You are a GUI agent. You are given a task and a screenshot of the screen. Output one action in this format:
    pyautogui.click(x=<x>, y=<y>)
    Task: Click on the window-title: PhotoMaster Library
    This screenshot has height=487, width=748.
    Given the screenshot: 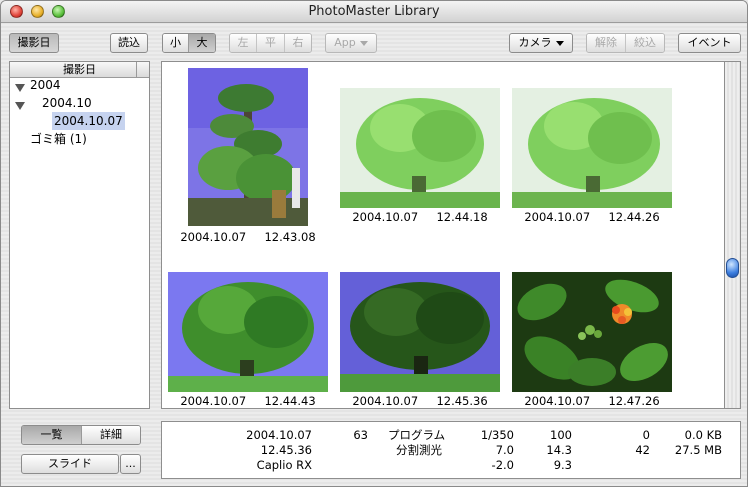 What is the action you would take?
    pyautogui.click(x=374, y=11)
    